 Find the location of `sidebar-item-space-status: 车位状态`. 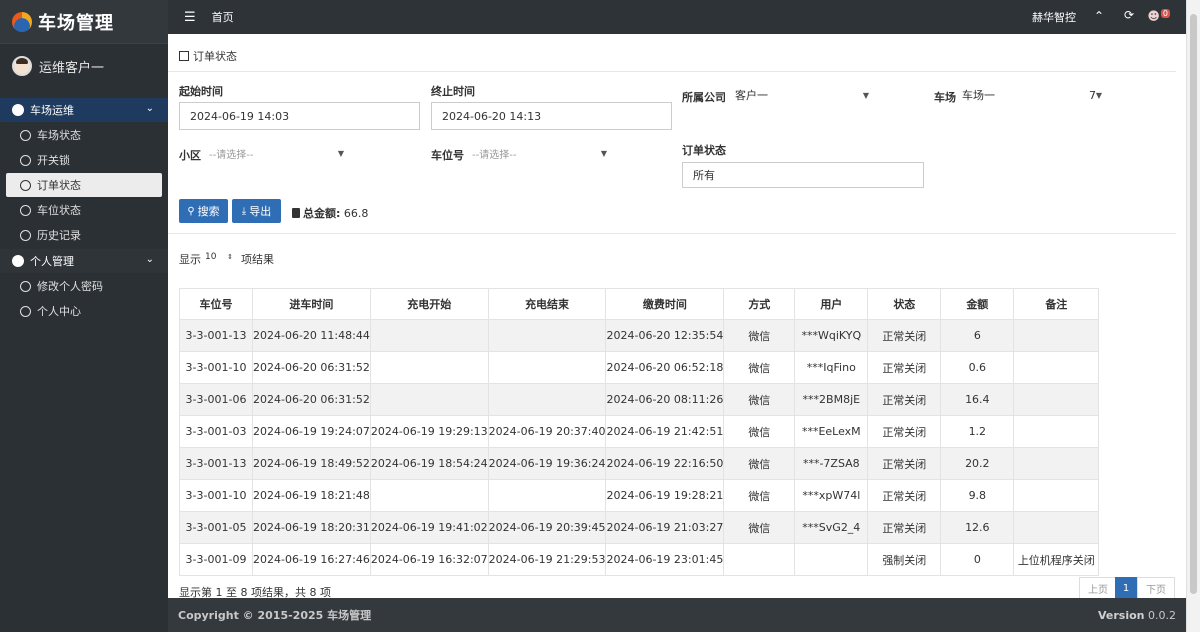

sidebar-item-space-status: 车位状态 is located at coordinates (84, 210).